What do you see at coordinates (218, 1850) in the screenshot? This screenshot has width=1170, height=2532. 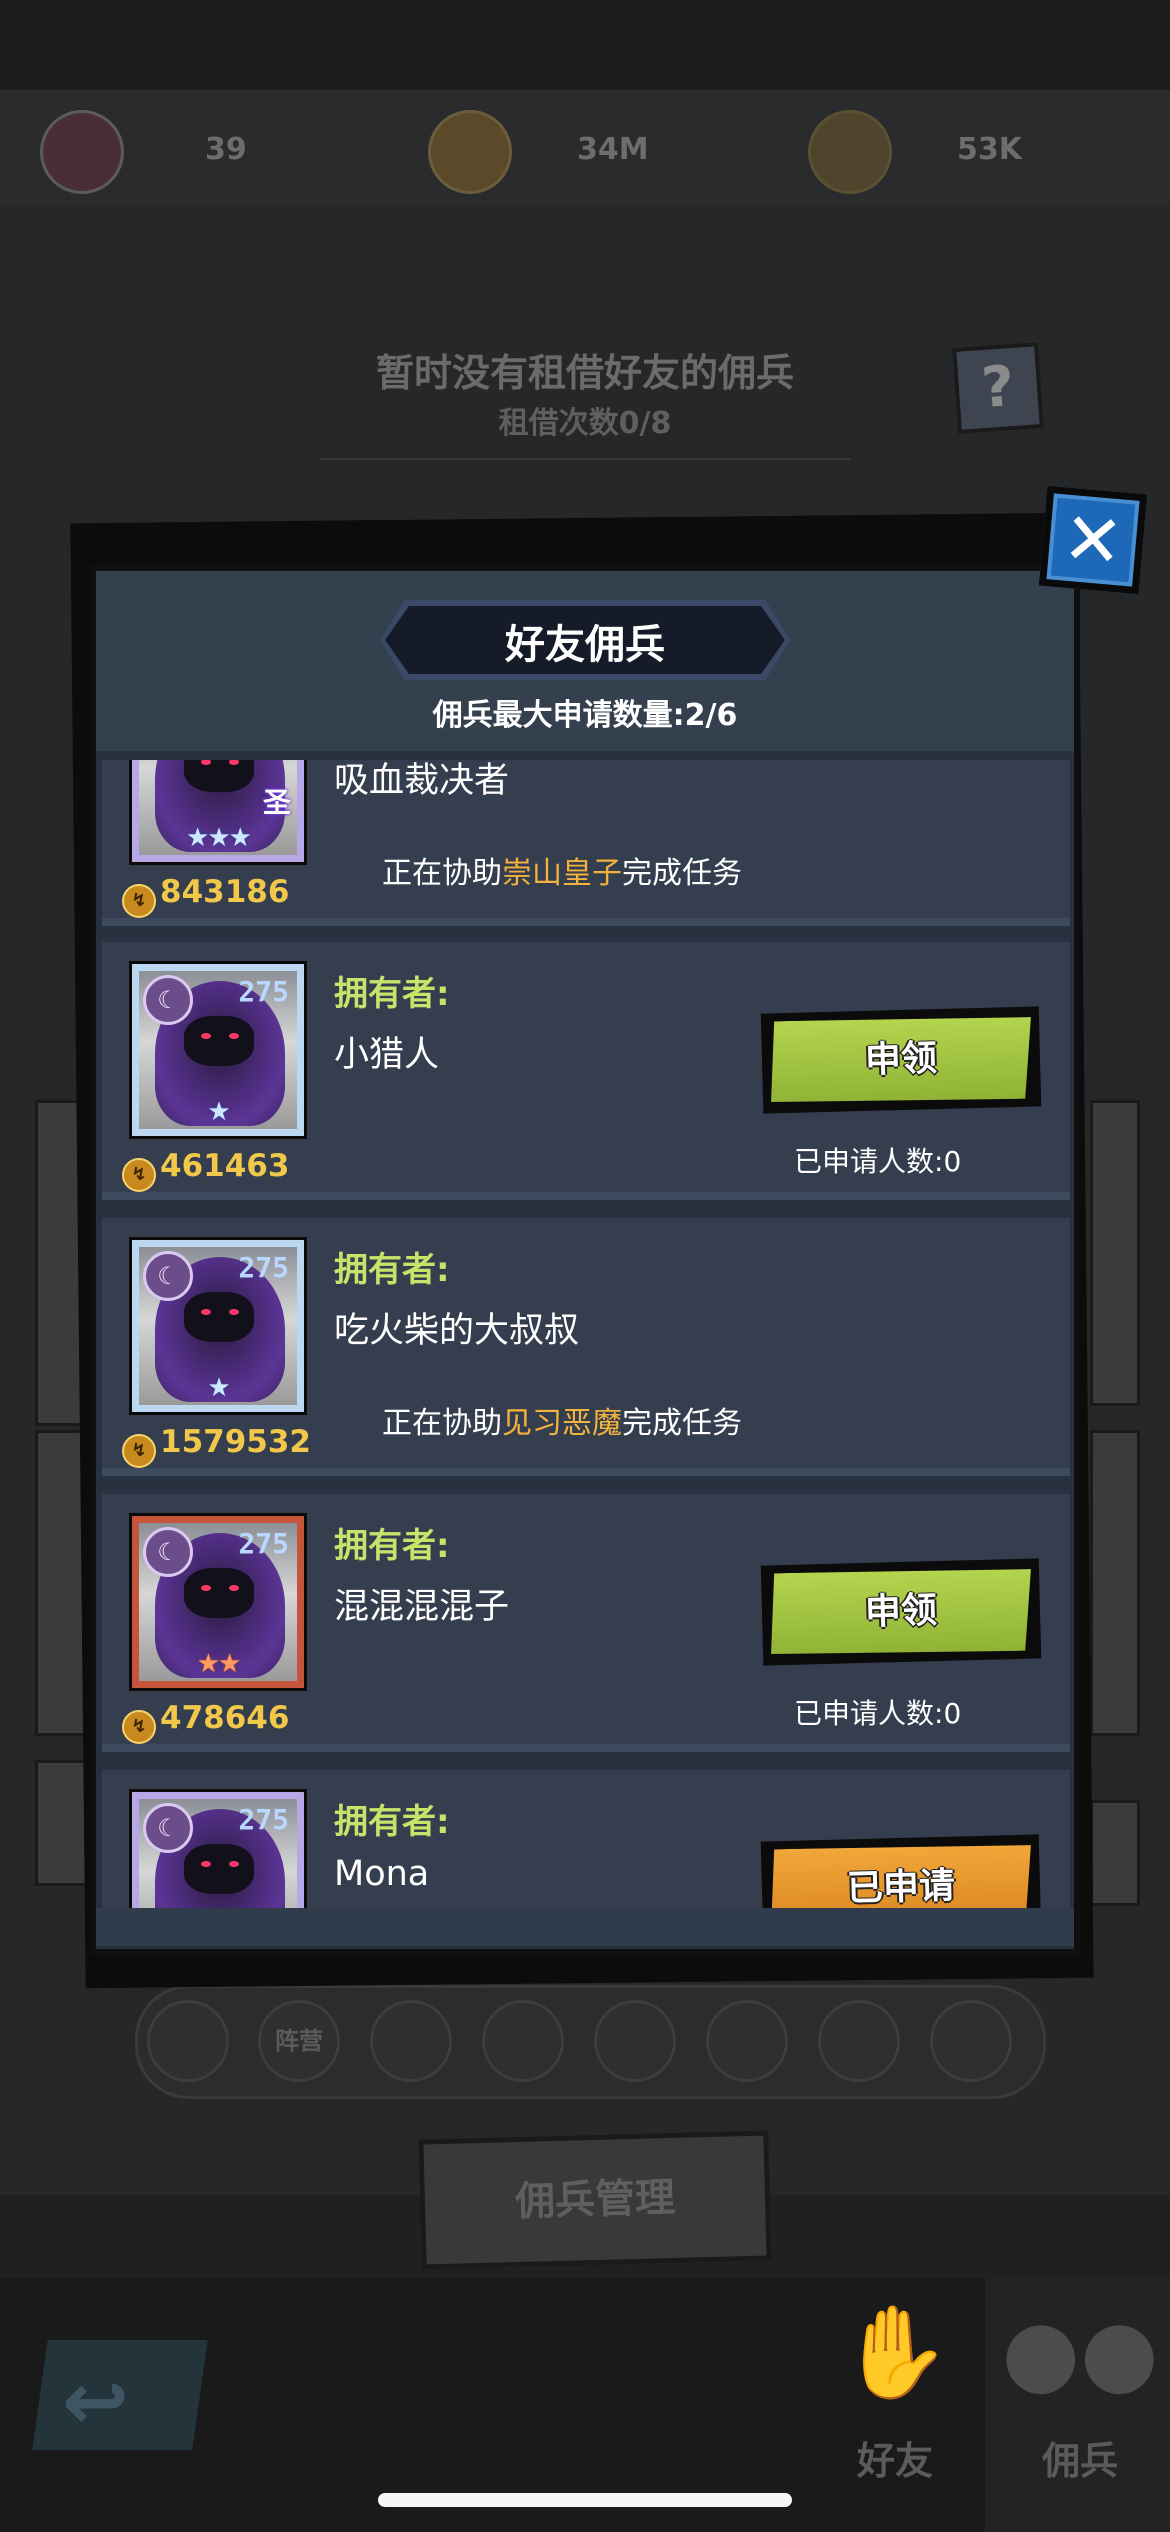 I see `mercenary-portrait: ☾ 275` at bounding box center [218, 1850].